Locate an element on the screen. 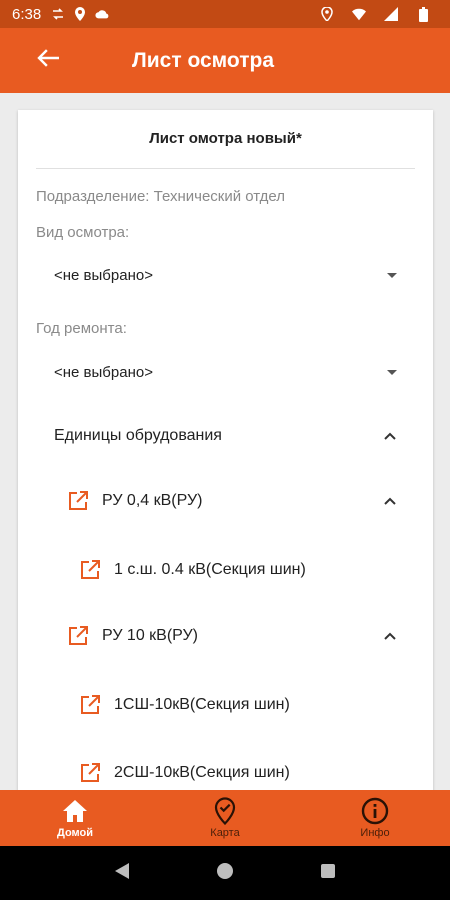 The width and height of the screenshot is (450, 900). nav-map: Карта is located at coordinates (225, 818).